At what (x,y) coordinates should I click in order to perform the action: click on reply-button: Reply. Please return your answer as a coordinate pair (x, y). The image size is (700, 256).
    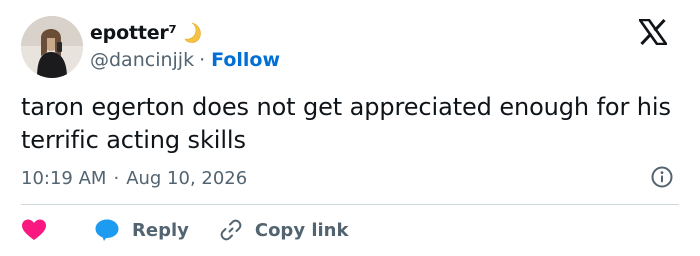
    Looking at the image, I should click on (141, 230).